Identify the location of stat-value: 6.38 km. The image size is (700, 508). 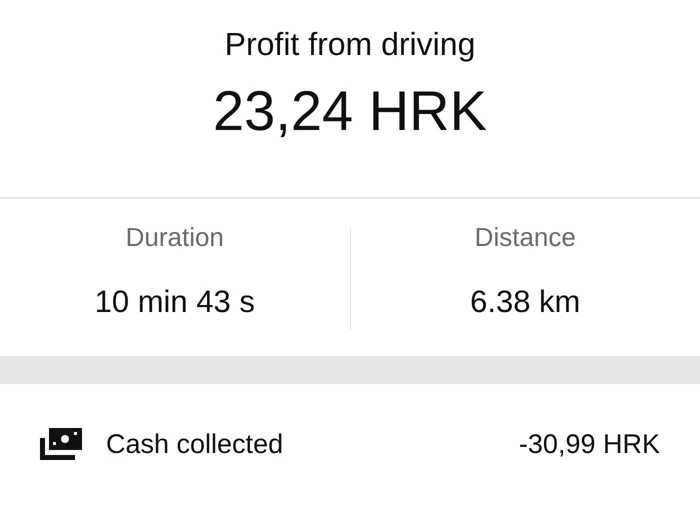
(525, 302).